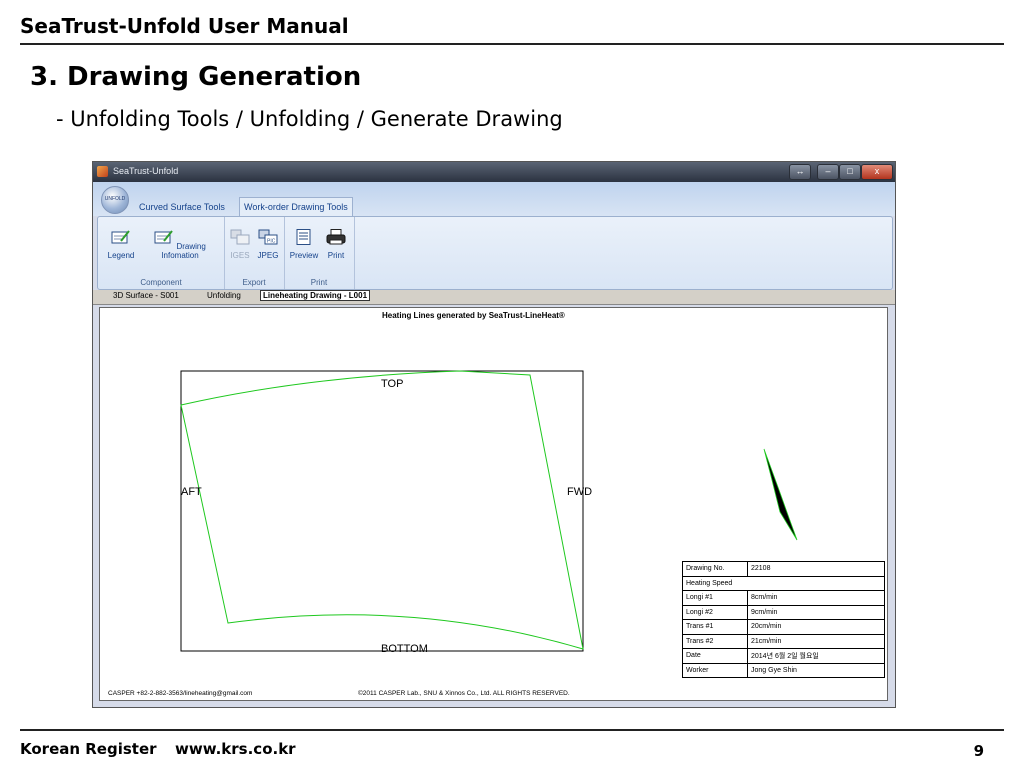 The image size is (1024, 768). Describe the element at coordinates (296, 206) in the screenshot. I see `tab-work-order-drawing-tools: Work-order Drawing Tools` at that location.